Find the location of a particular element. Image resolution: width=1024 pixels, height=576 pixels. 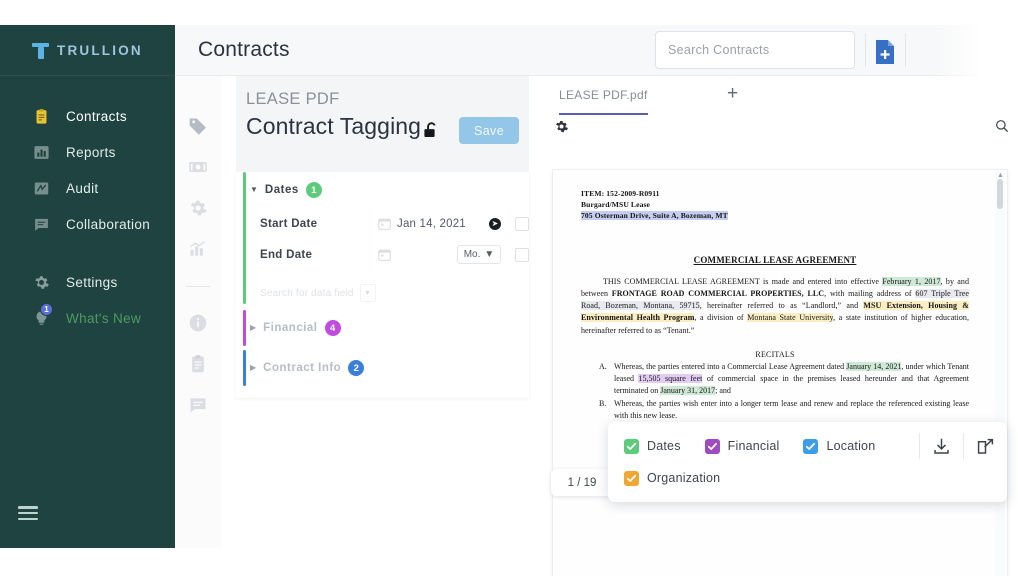

search-input is located at coordinates (755, 50).